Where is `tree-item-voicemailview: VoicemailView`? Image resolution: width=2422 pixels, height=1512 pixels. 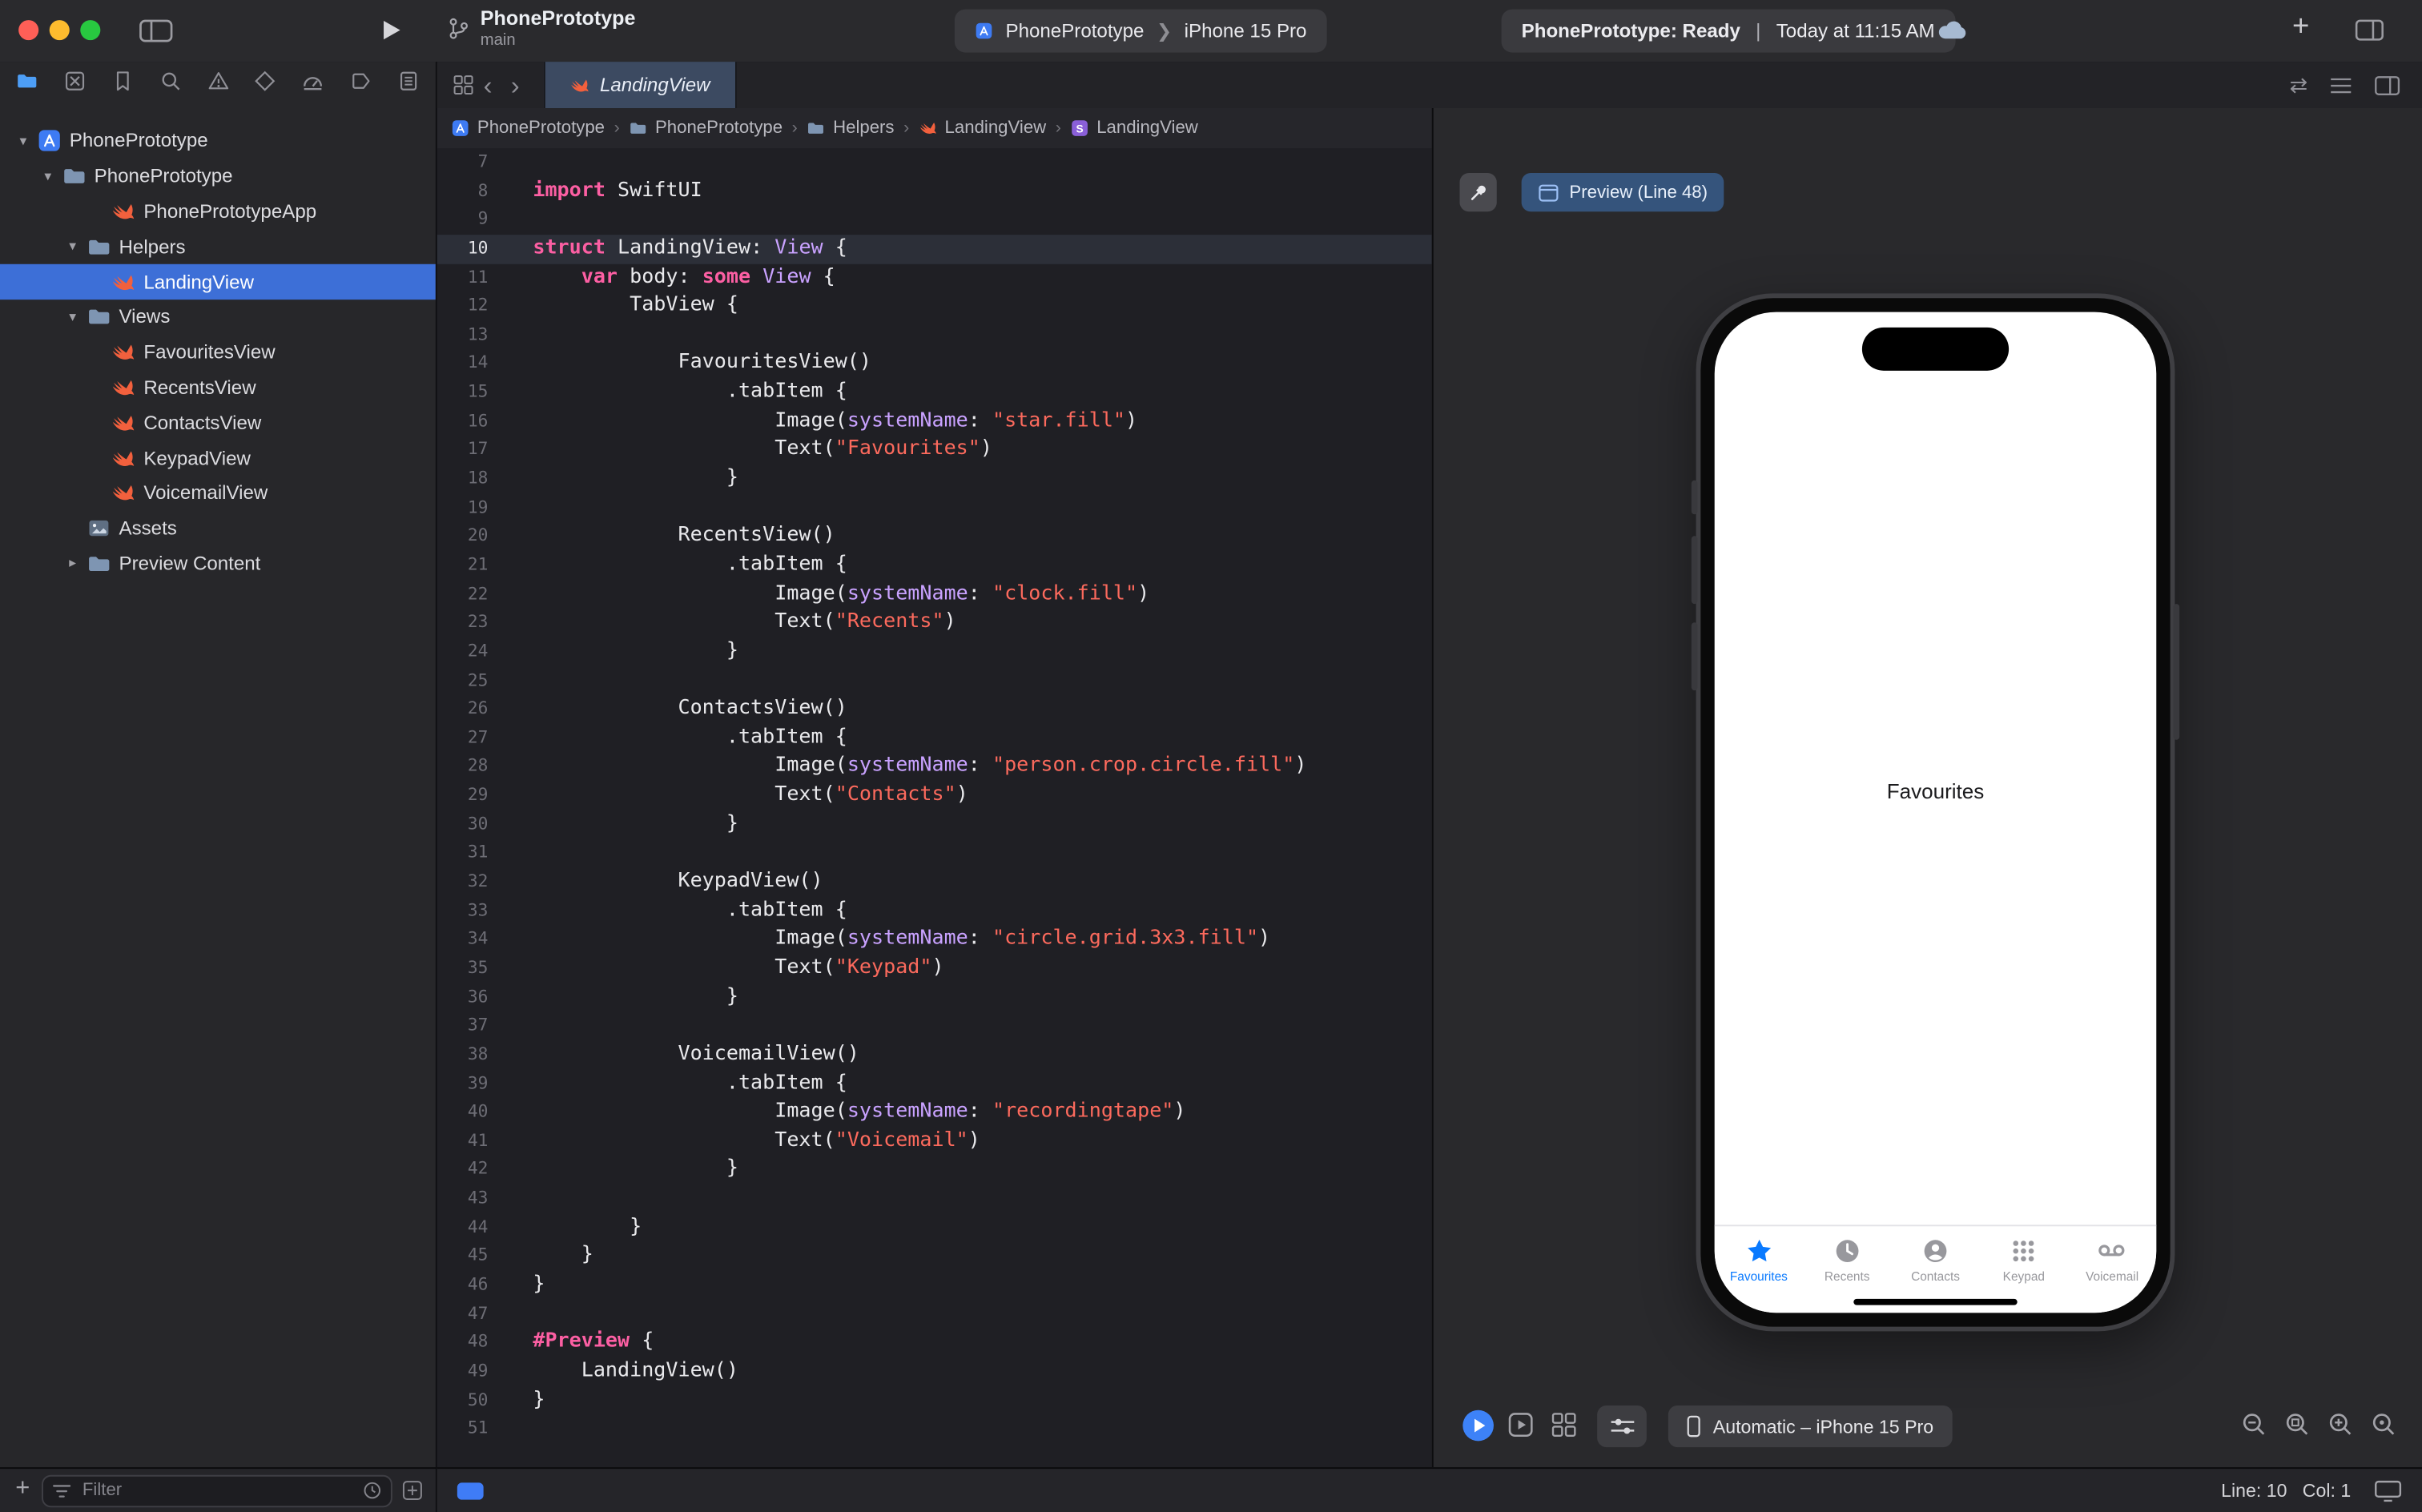 tree-item-voicemailview: VoicemailView is located at coordinates (218, 493).